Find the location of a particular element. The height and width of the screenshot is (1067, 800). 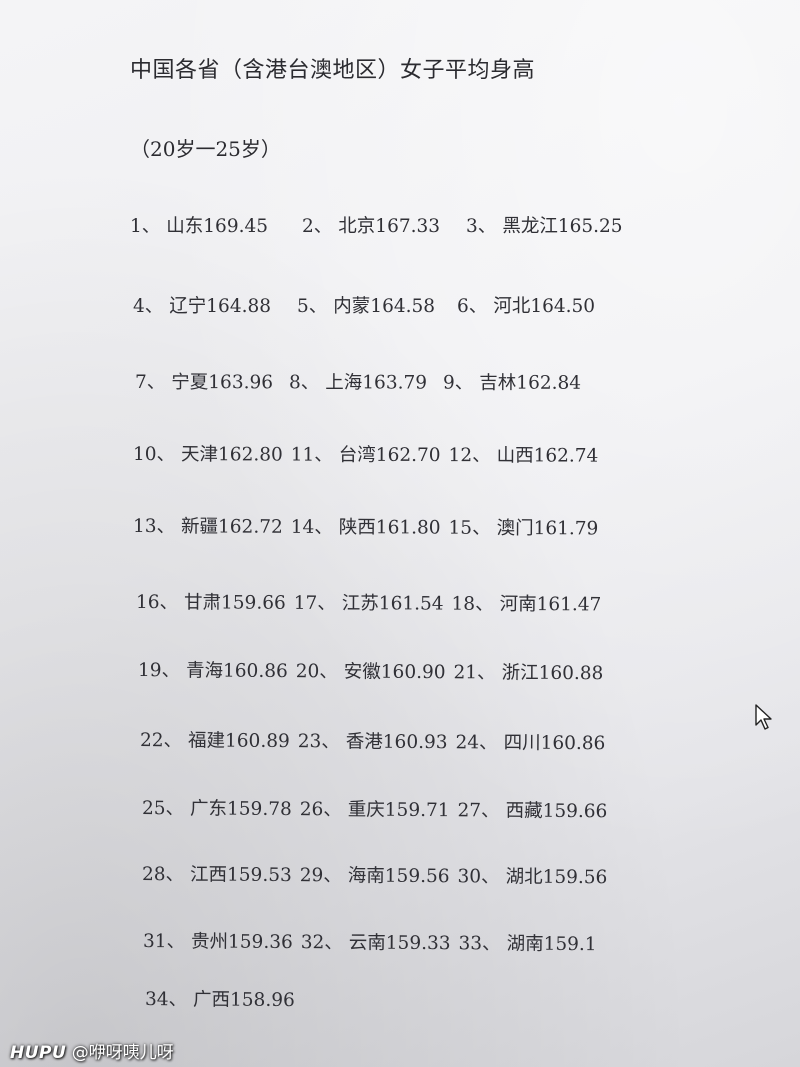

ranking-entry: 34、 广西158.96 is located at coordinates (220, 998).